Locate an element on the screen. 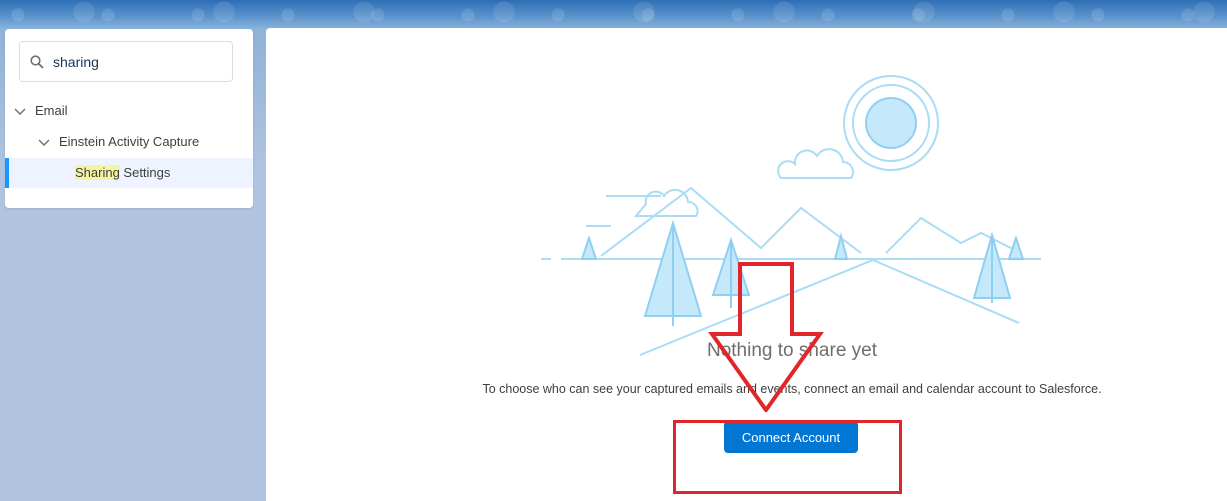 This screenshot has height=501, width=1227. tree-item-sharing-settings: Sharing Settings is located at coordinates (129, 173).